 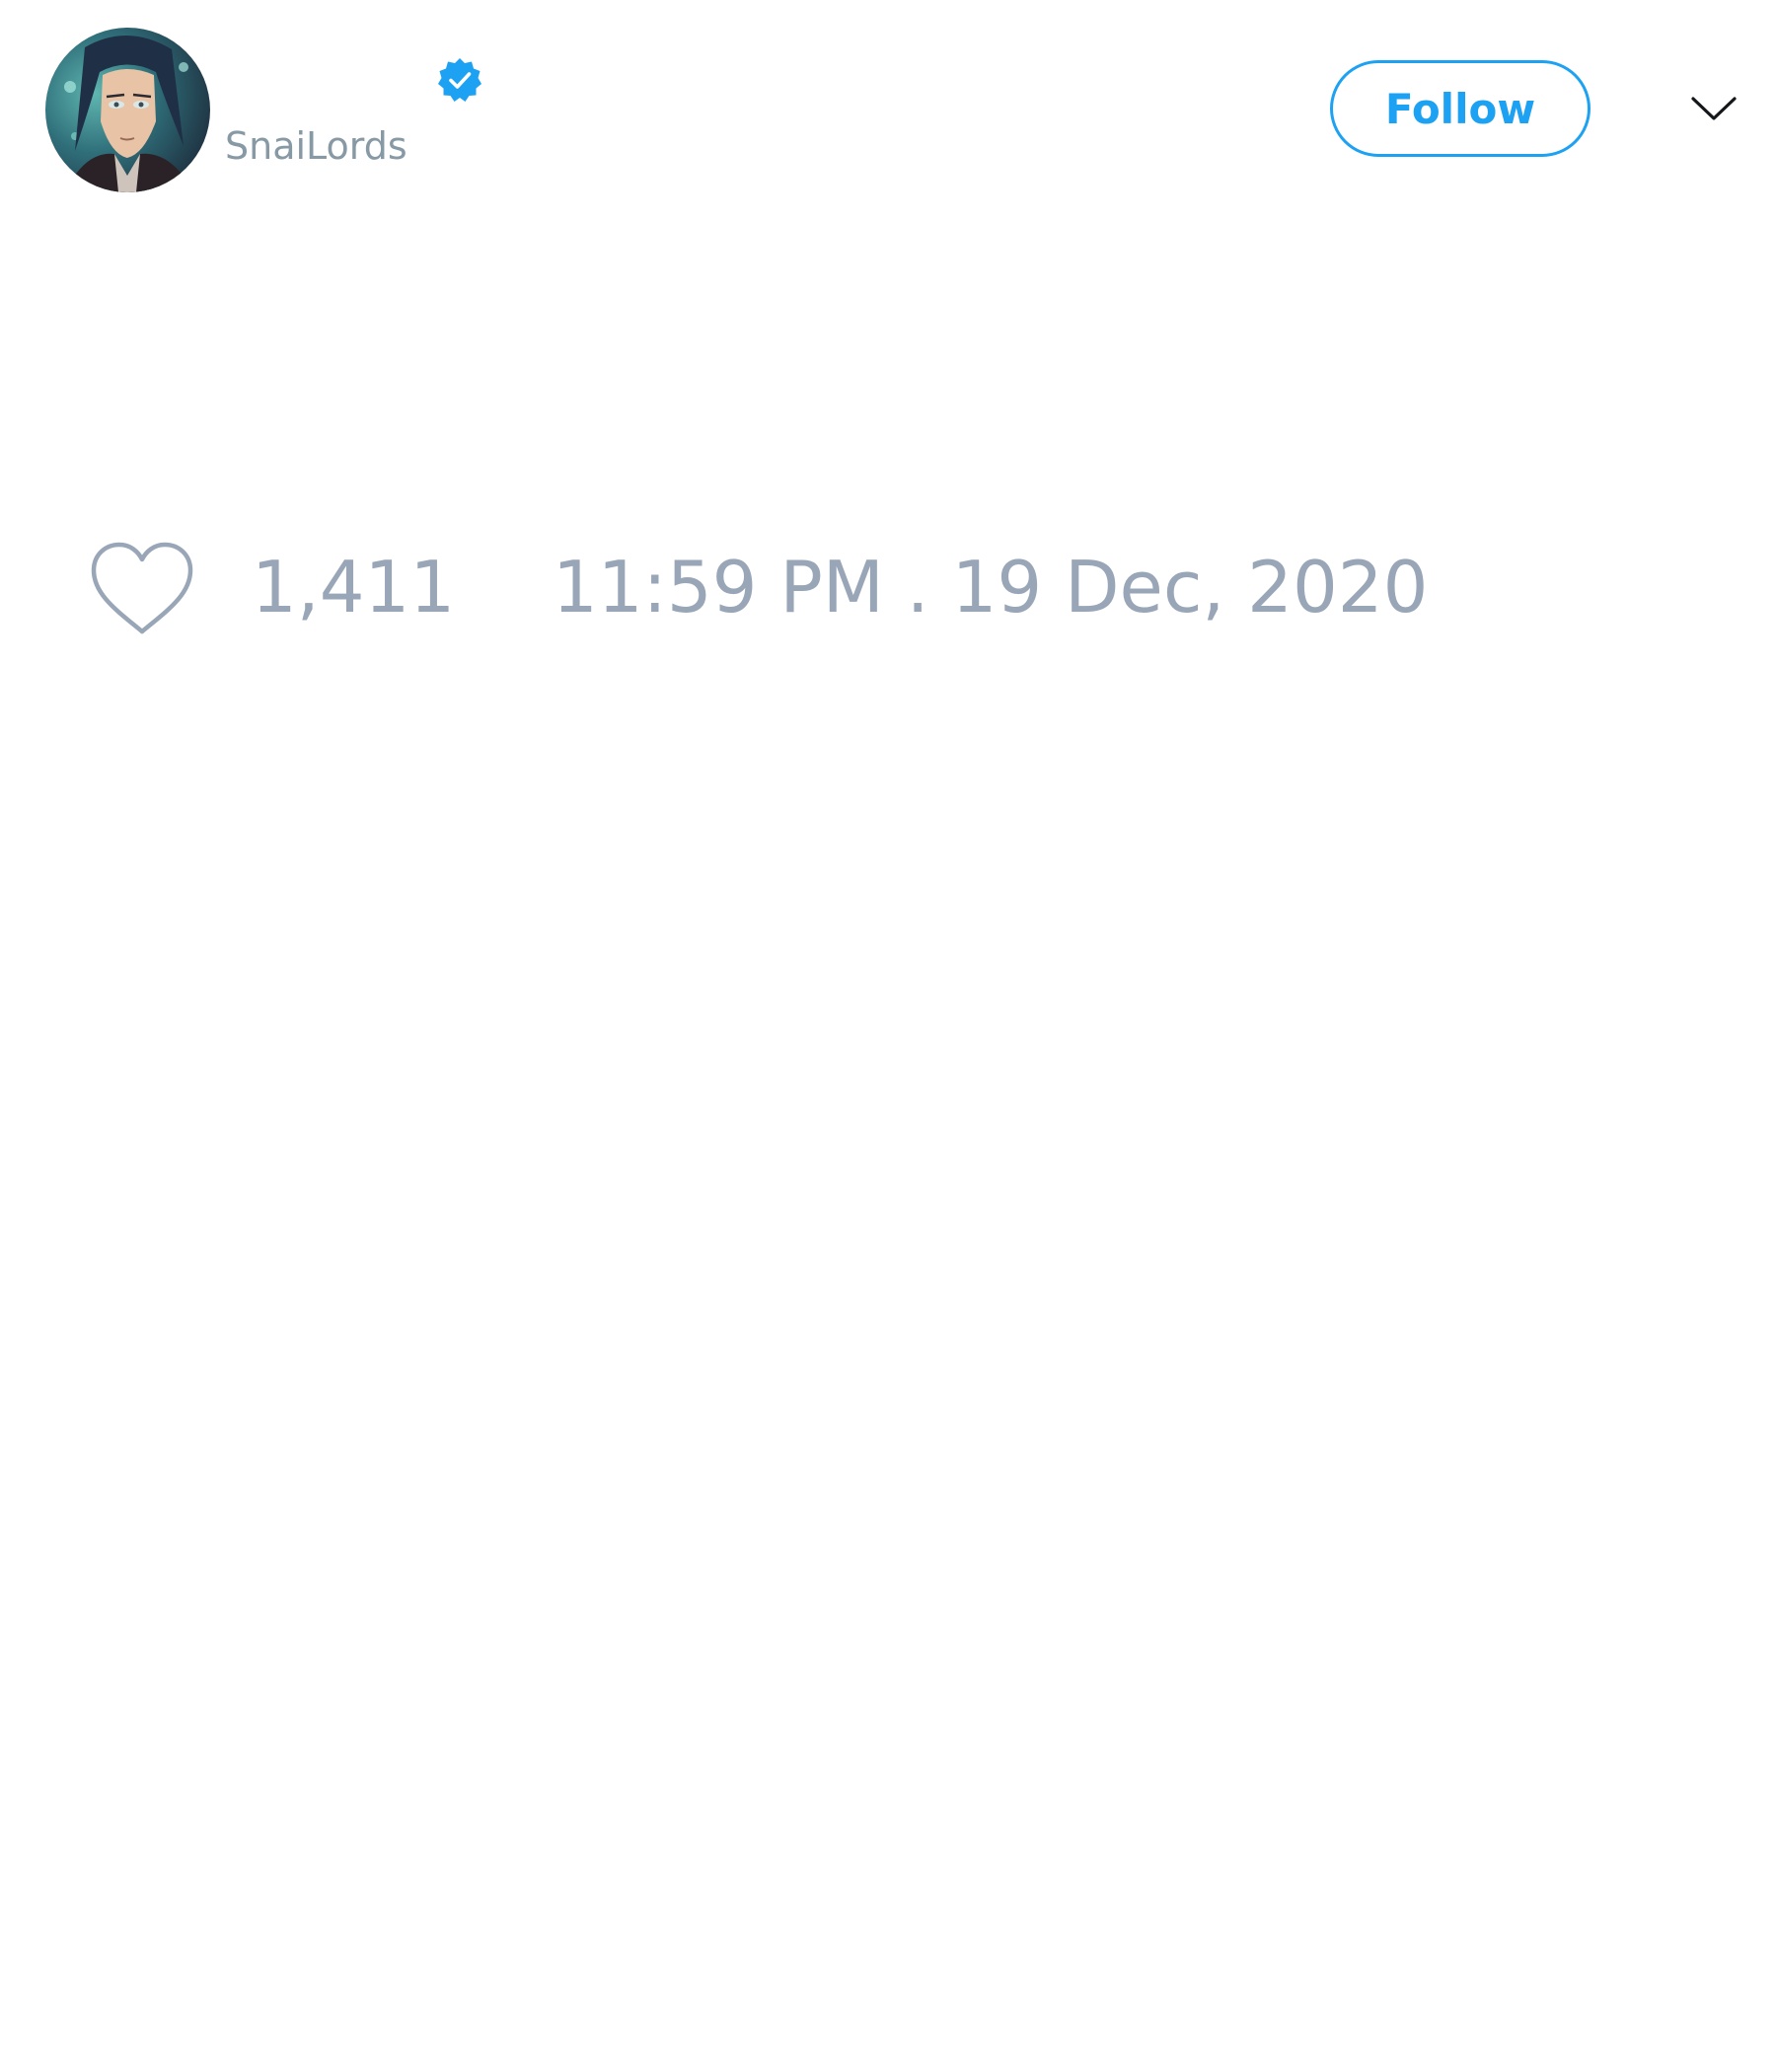 I want to click on heart-icon, so click(x=142, y=590).